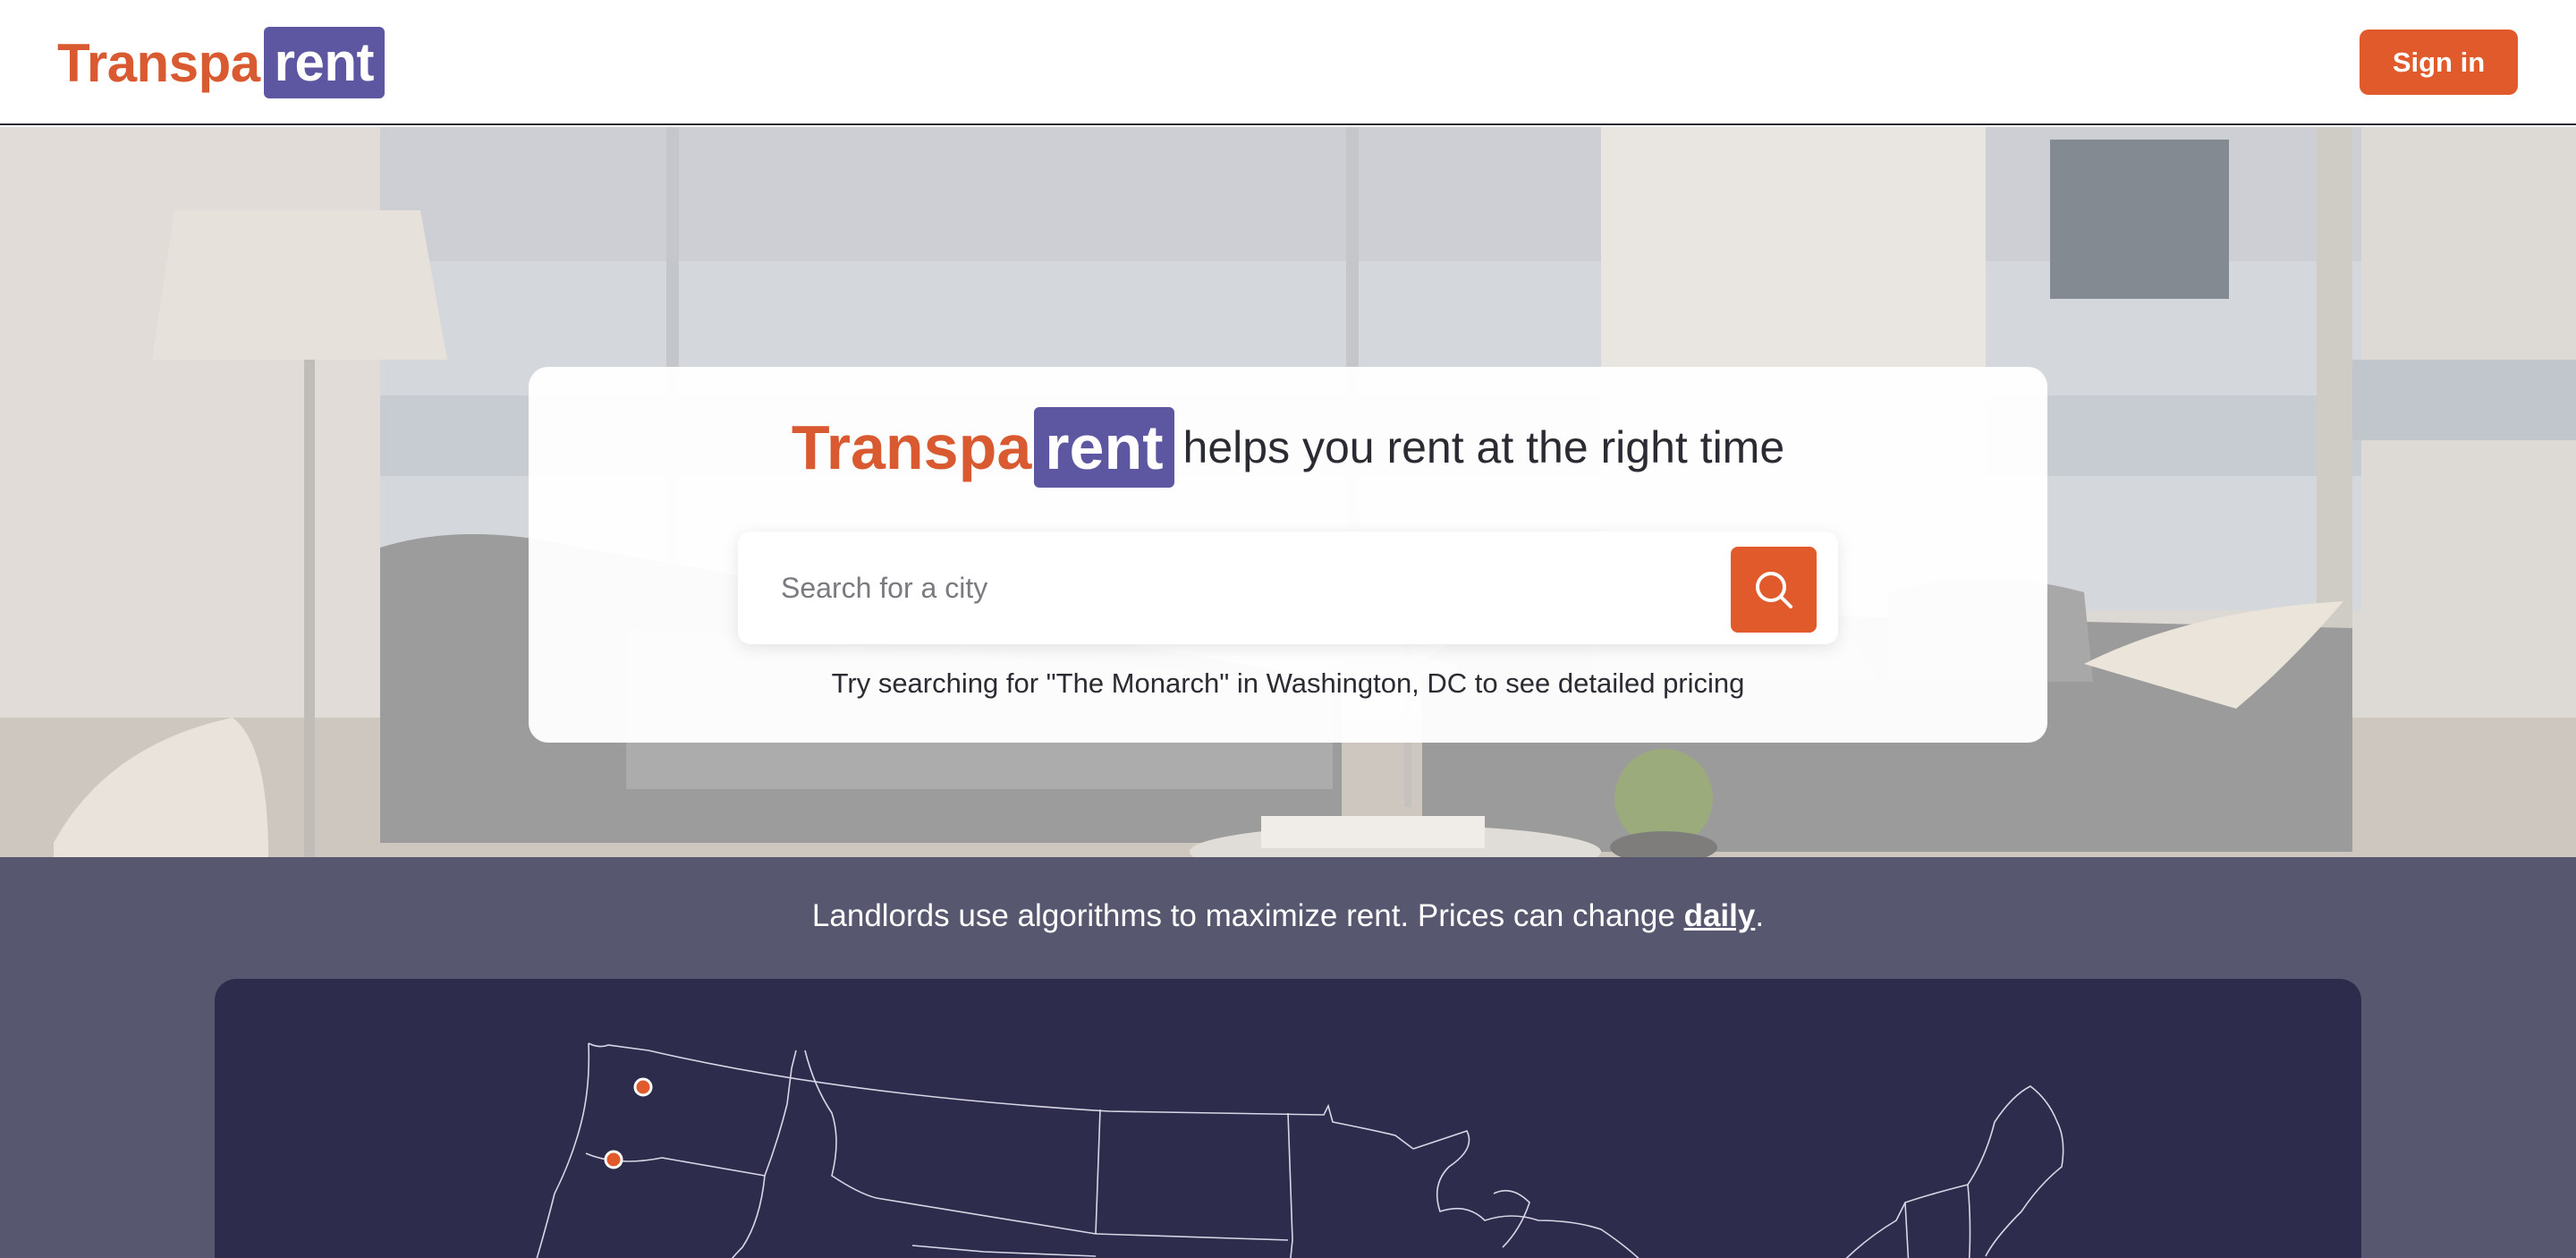 The image size is (2576, 1258). Describe the element at coordinates (840, 1124) in the screenshot. I see `map-id-east-border` at that location.